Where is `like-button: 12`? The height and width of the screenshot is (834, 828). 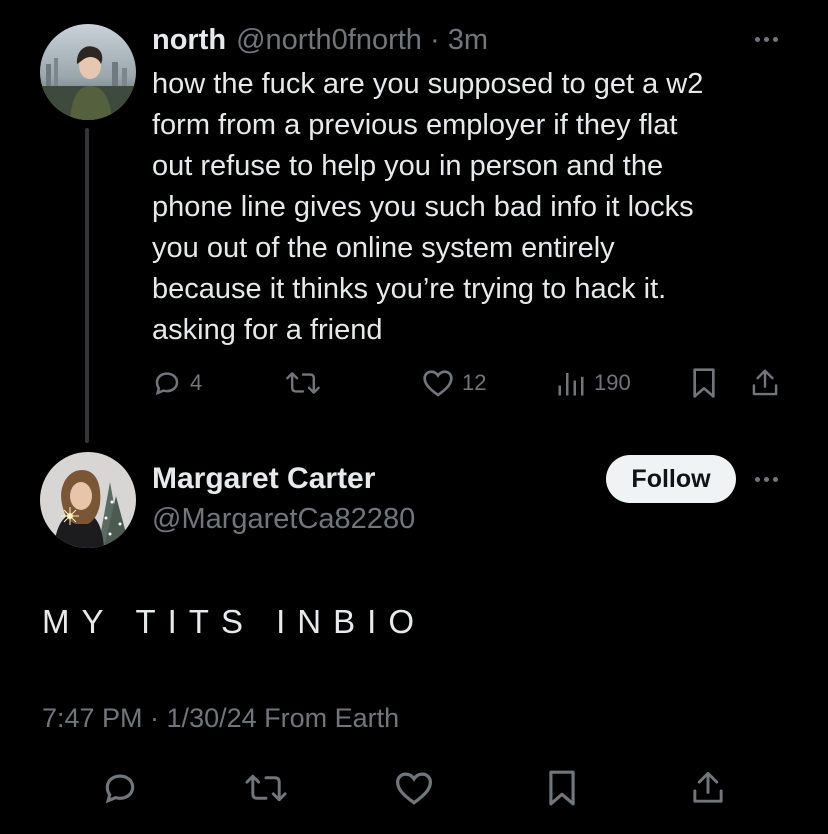
like-button: 12 is located at coordinates (454, 383).